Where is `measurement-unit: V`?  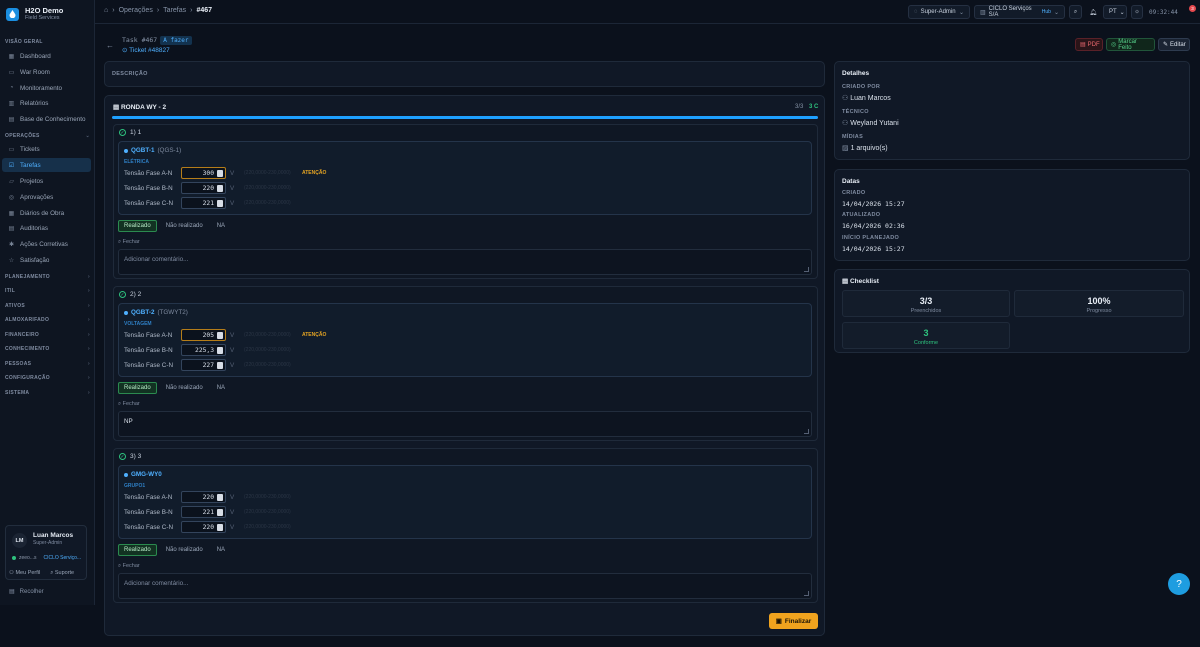
measurement-unit: V is located at coordinates (232, 527).